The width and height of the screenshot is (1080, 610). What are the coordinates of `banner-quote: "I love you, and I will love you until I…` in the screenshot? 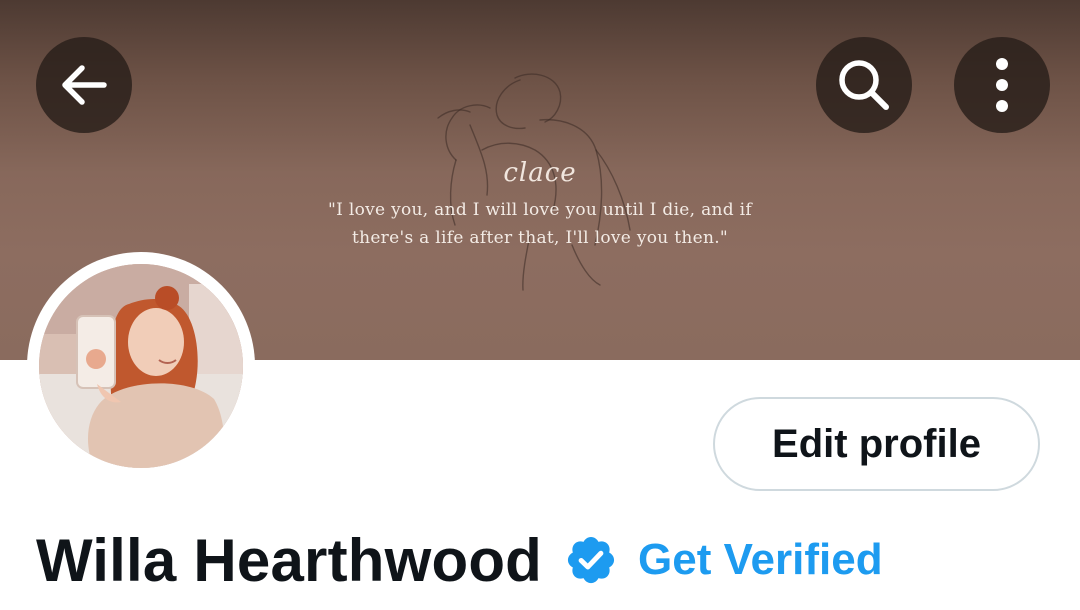 It's located at (540, 224).